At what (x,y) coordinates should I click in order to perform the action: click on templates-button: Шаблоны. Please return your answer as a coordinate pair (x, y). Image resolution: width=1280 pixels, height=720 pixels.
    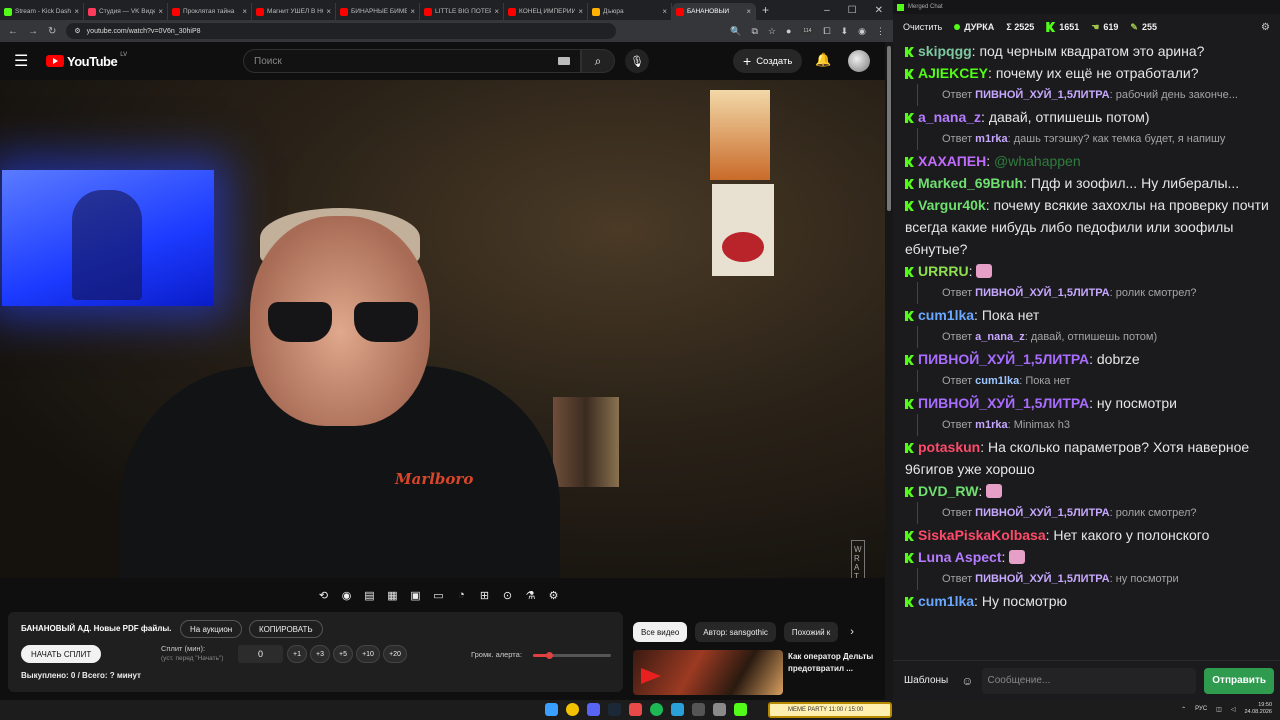
    Looking at the image, I should click on (926, 680).